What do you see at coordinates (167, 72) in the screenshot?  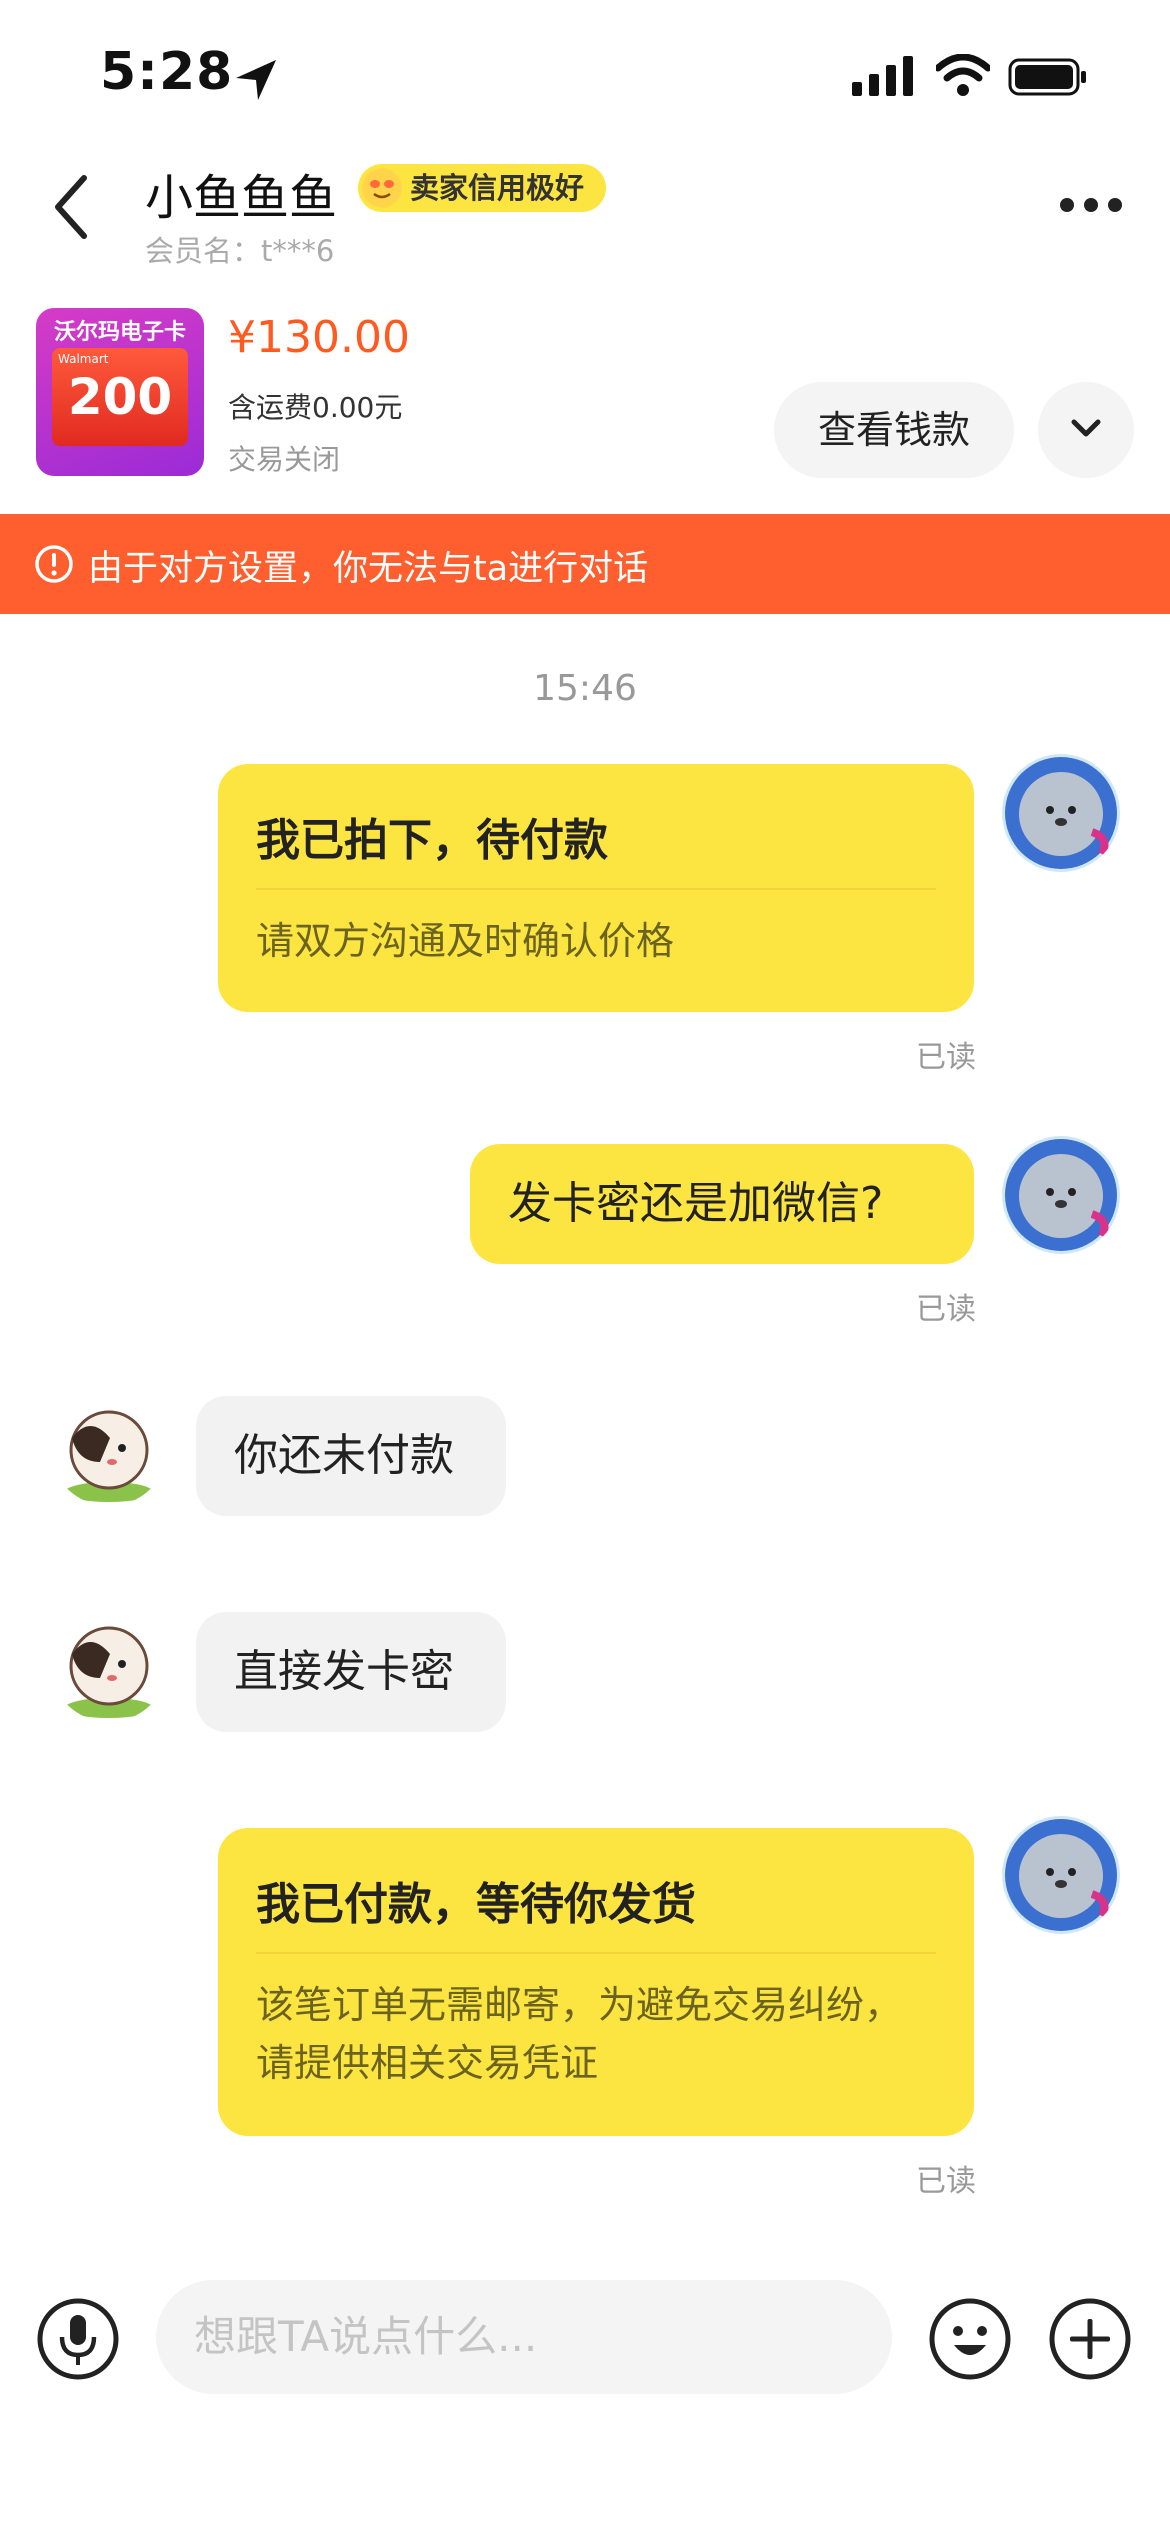 I see `status-time: 5:28` at bounding box center [167, 72].